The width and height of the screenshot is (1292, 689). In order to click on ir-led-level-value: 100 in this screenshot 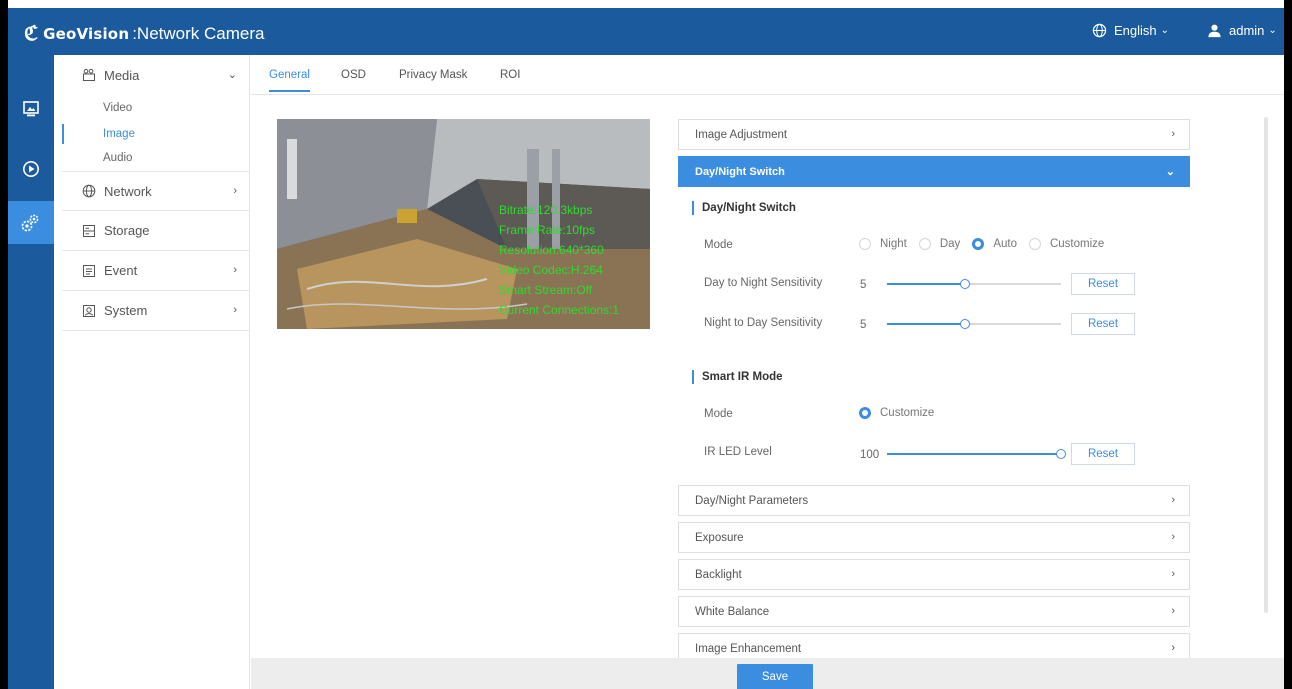, I will do `click(870, 455)`.